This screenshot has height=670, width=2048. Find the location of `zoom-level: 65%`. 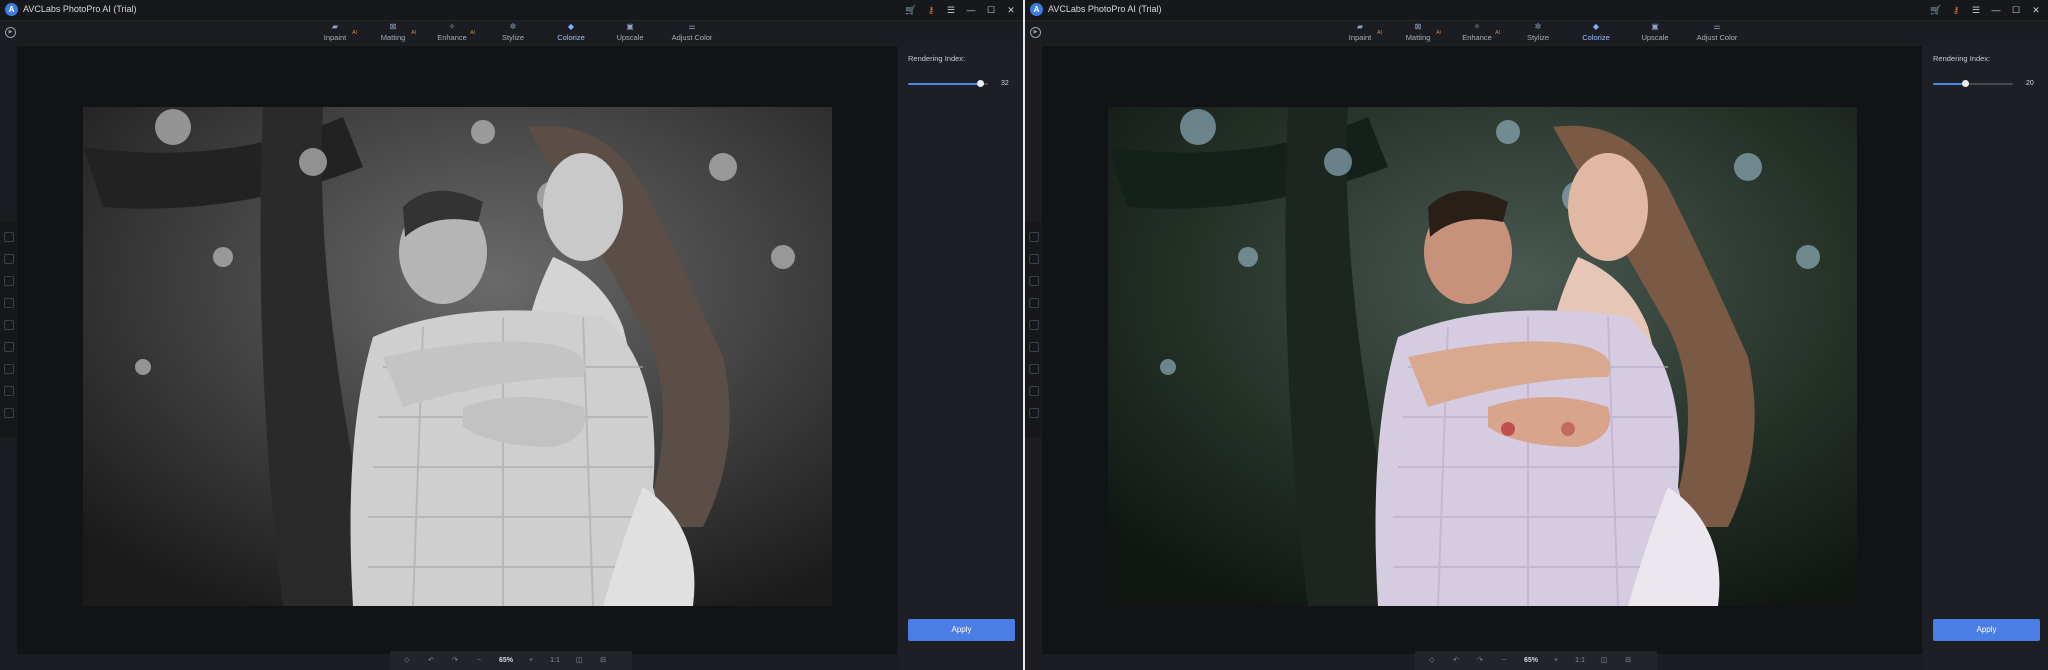

zoom-level: 65% is located at coordinates (1530, 660).